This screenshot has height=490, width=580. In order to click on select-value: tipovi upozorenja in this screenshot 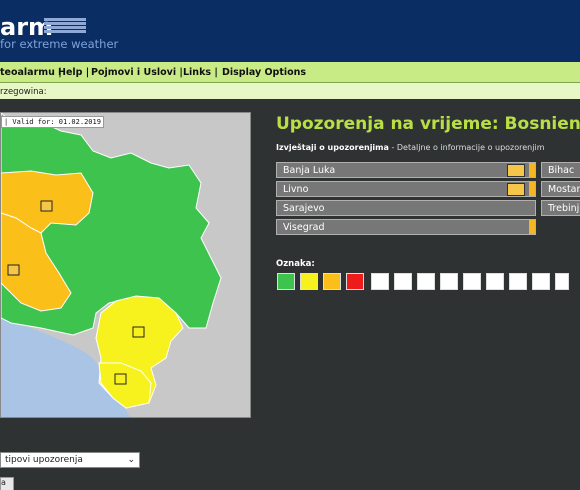, I will do `click(44, 460)`.